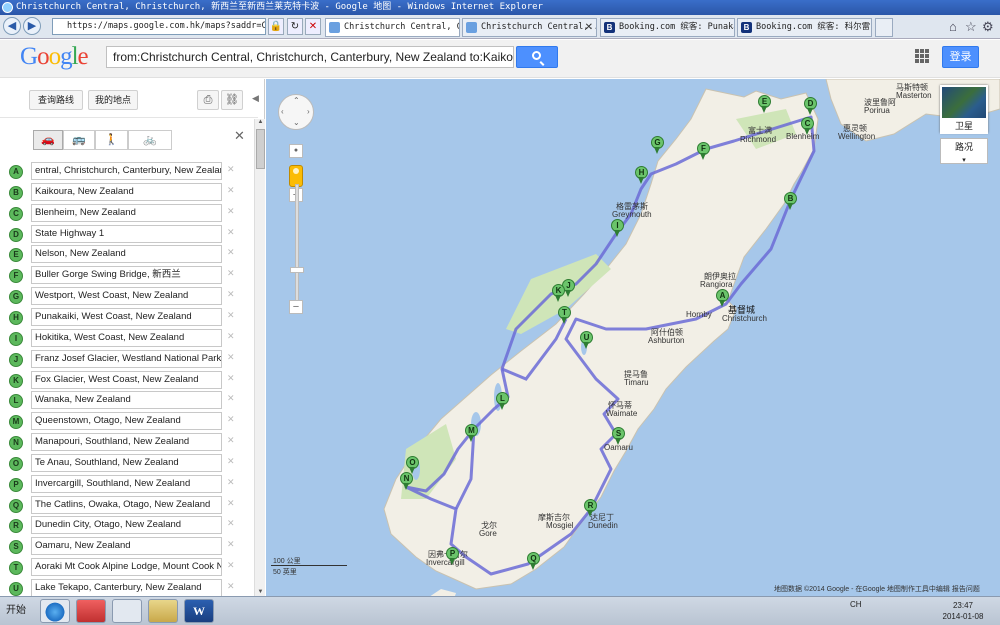  What do you see at coordinates (502, 401) in the screenshot?
I see `route-pin: L` at bounding box center [502, 401].